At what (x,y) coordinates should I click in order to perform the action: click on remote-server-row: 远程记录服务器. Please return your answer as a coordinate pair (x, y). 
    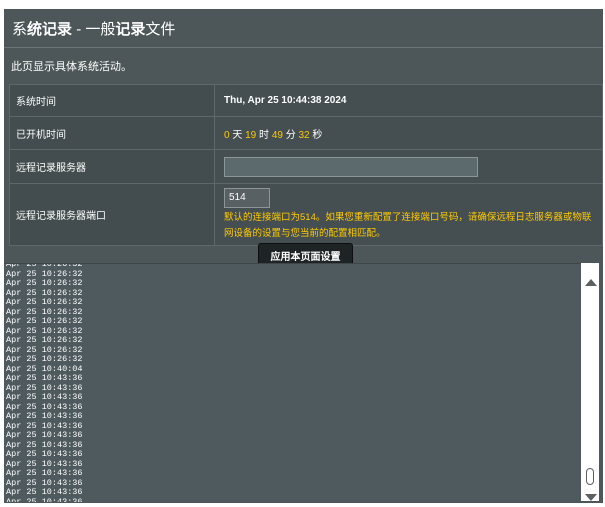
    Looking at the image, I should click on (306, 166).